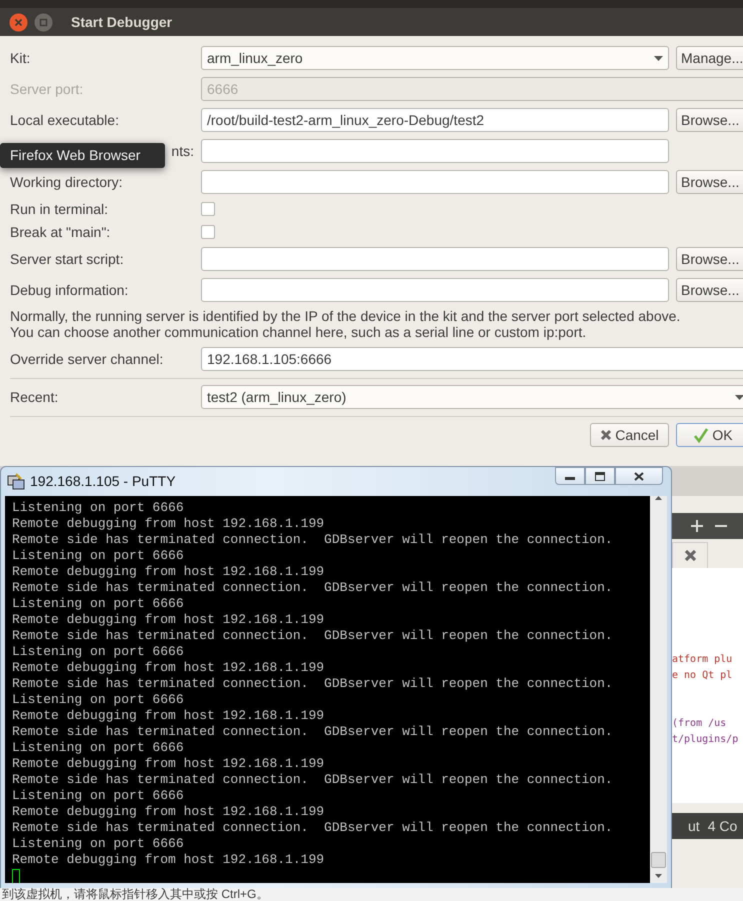 This screenshot has height=901, width=743. What do you see at coordinates (472, 359) in the screenshot?
I see `input-field: 192.168.1.105:6666` at bounding box center [472, 359].